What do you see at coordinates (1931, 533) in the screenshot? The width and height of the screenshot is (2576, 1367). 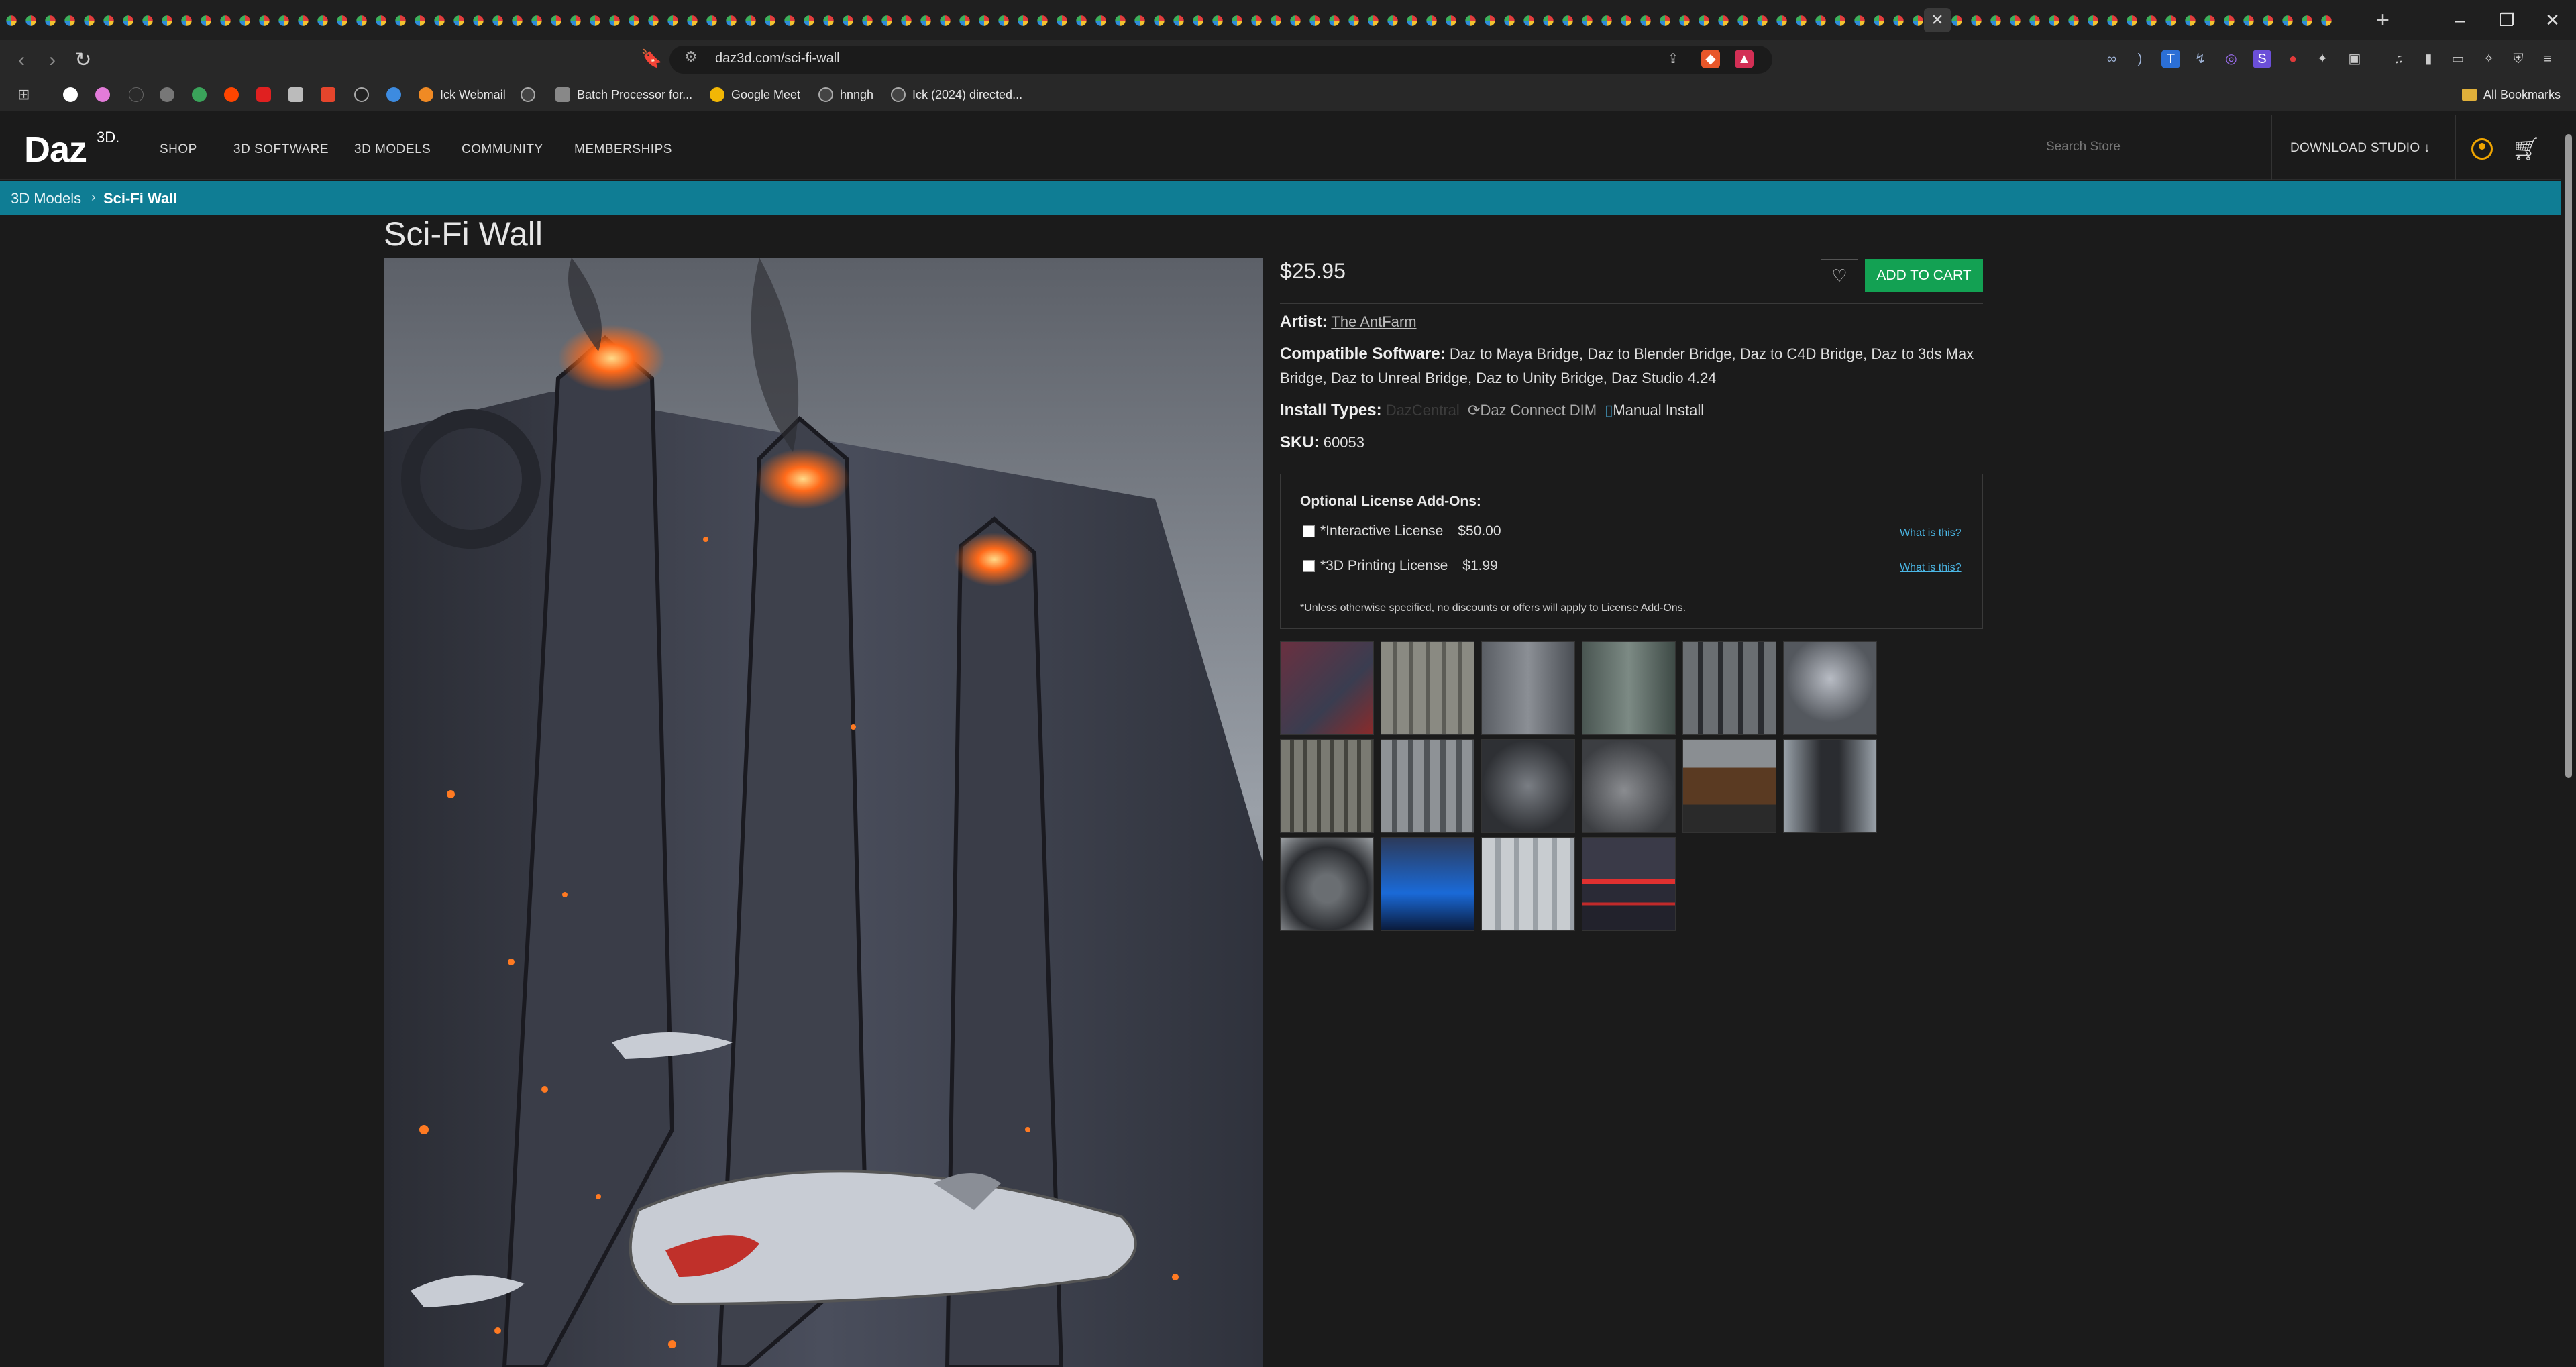 I see `what-is-this-link: What is this?` at bounding box center [1931, 533].